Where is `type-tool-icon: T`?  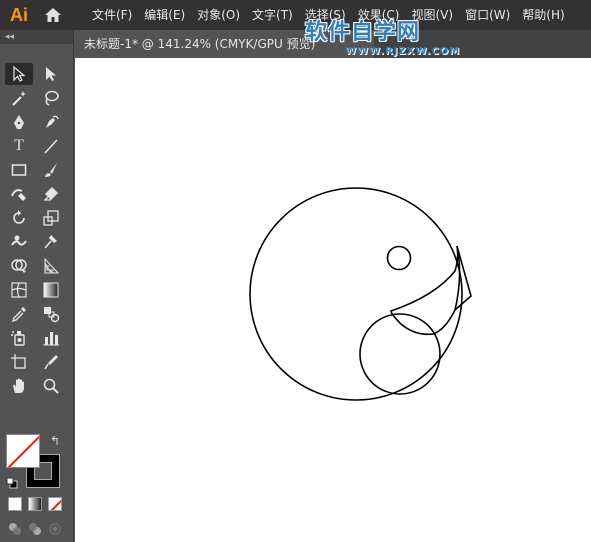 type-tool-icon: T is located at coordinates (19, 146).